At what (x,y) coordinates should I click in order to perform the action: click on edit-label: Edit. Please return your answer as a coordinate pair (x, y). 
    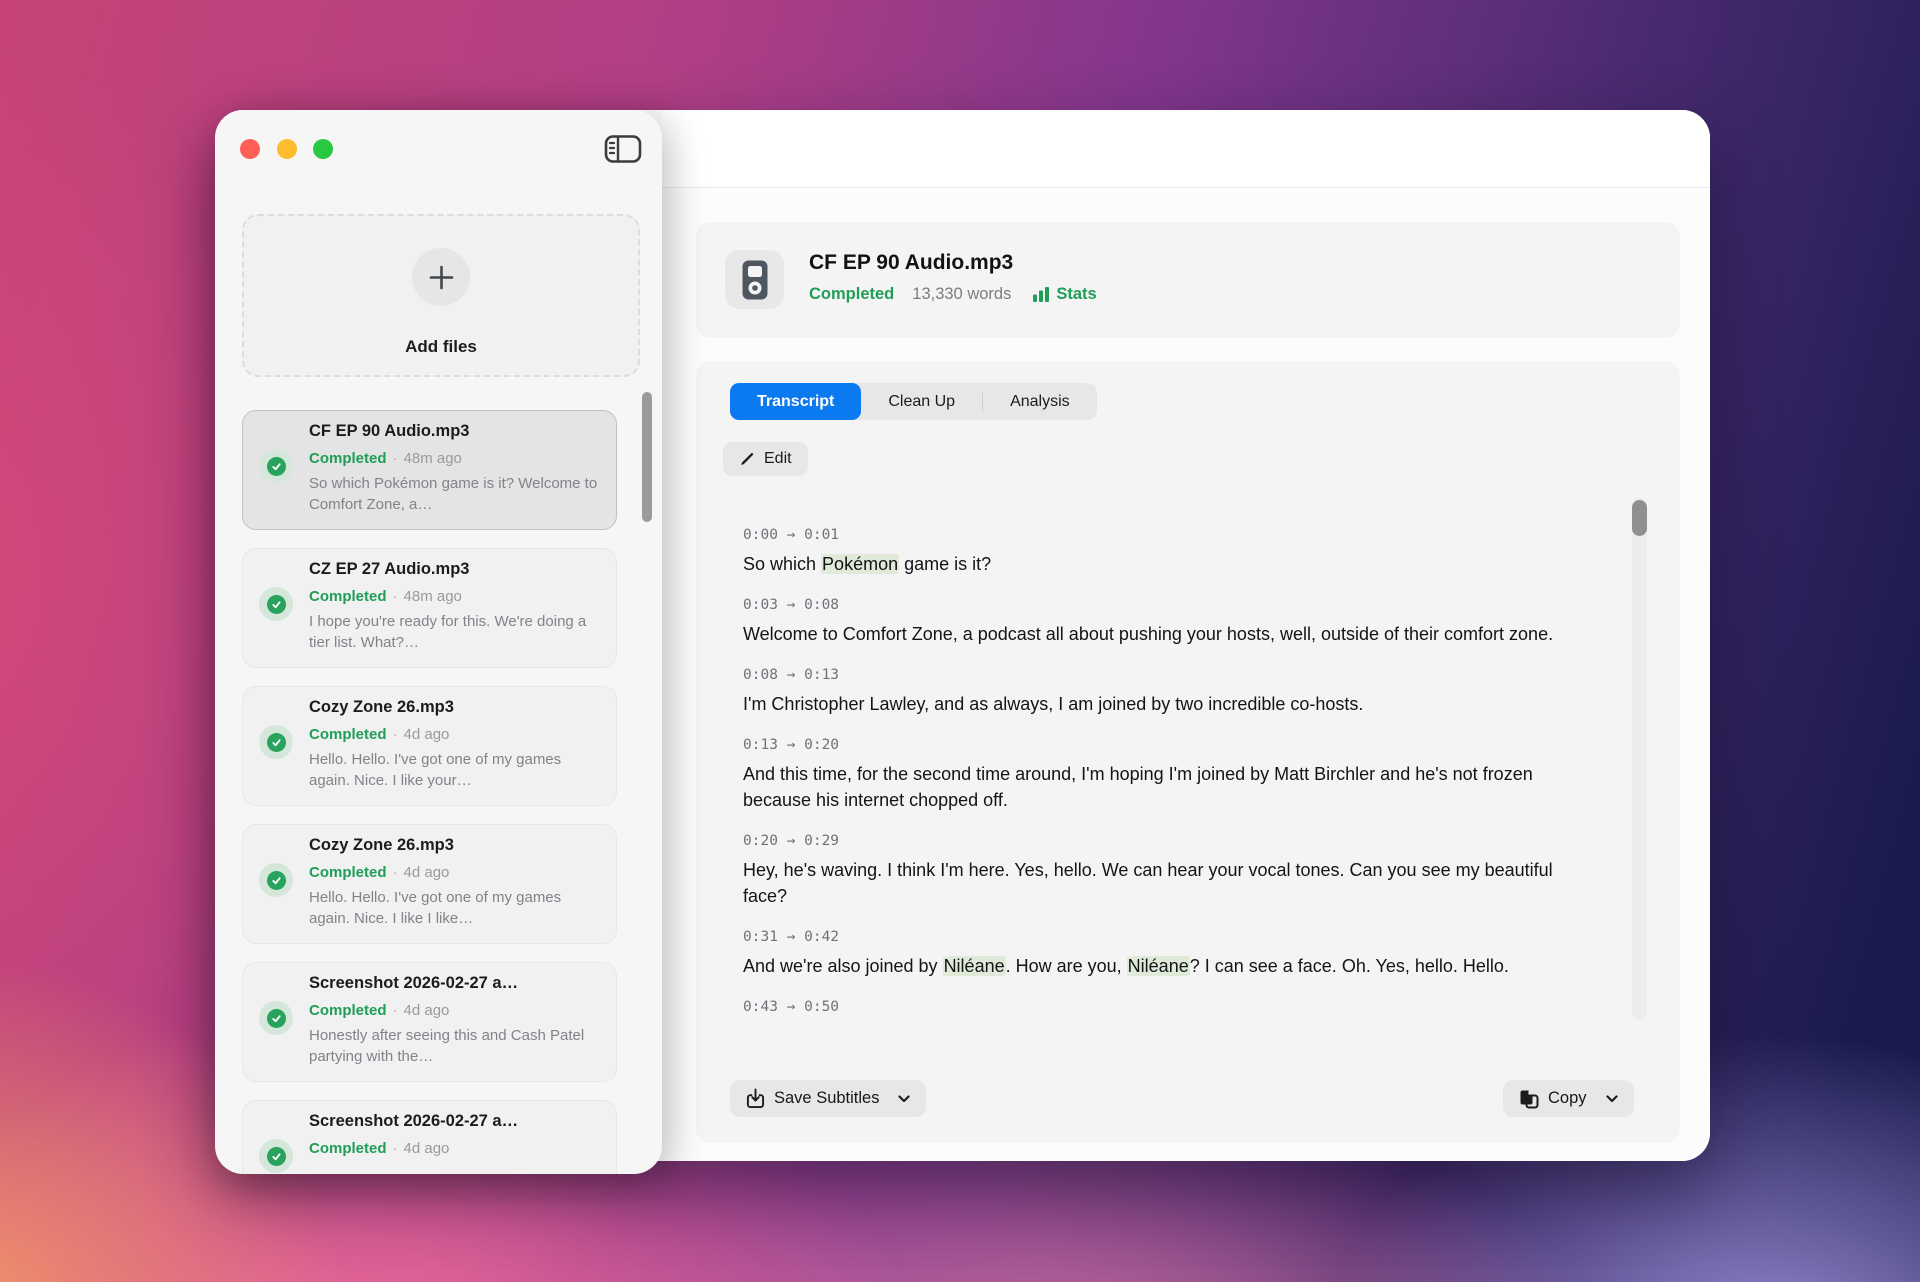
    Looking at the image, I should click on (778, 458).